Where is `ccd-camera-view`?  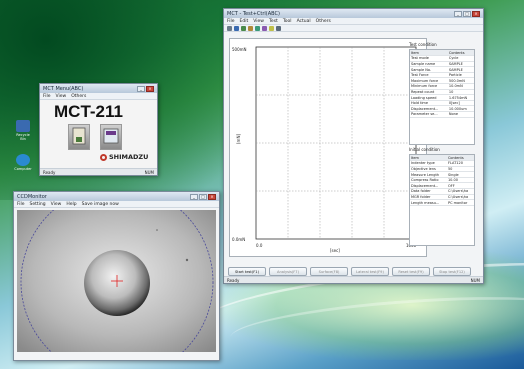 ccd-camera-view is located at coordinates (116, 281).